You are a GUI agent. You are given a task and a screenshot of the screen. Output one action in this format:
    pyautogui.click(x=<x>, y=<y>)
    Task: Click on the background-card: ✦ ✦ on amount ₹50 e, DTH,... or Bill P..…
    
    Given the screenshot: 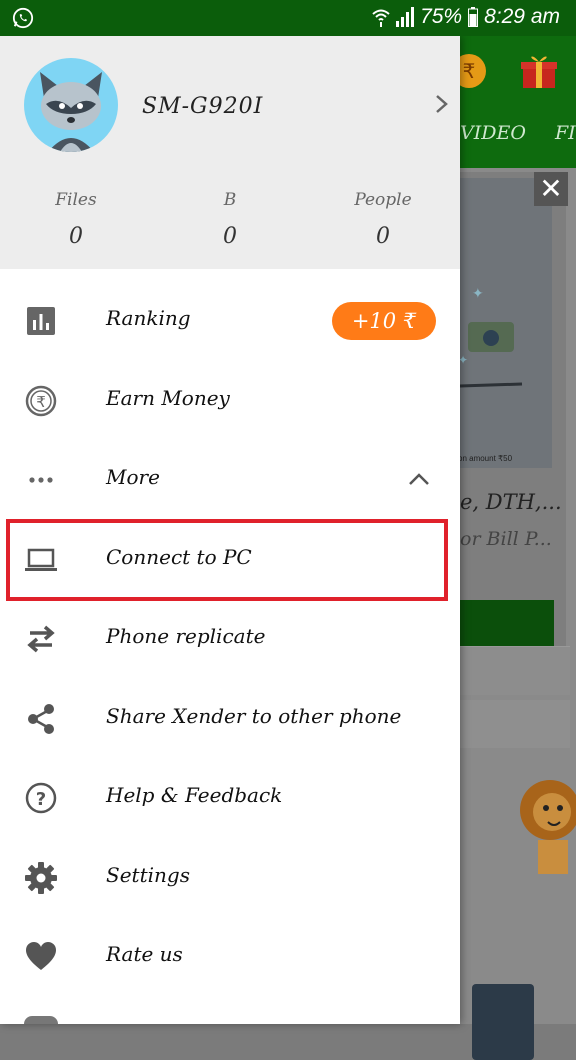 What is the action you would take?
    pyautogui.click(x=507, y=417)
    